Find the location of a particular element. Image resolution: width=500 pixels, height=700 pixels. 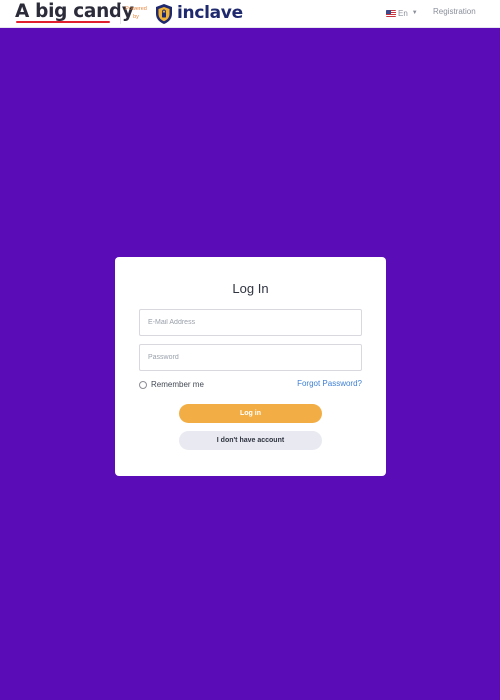

email-input is located at coordinates (250, 322).